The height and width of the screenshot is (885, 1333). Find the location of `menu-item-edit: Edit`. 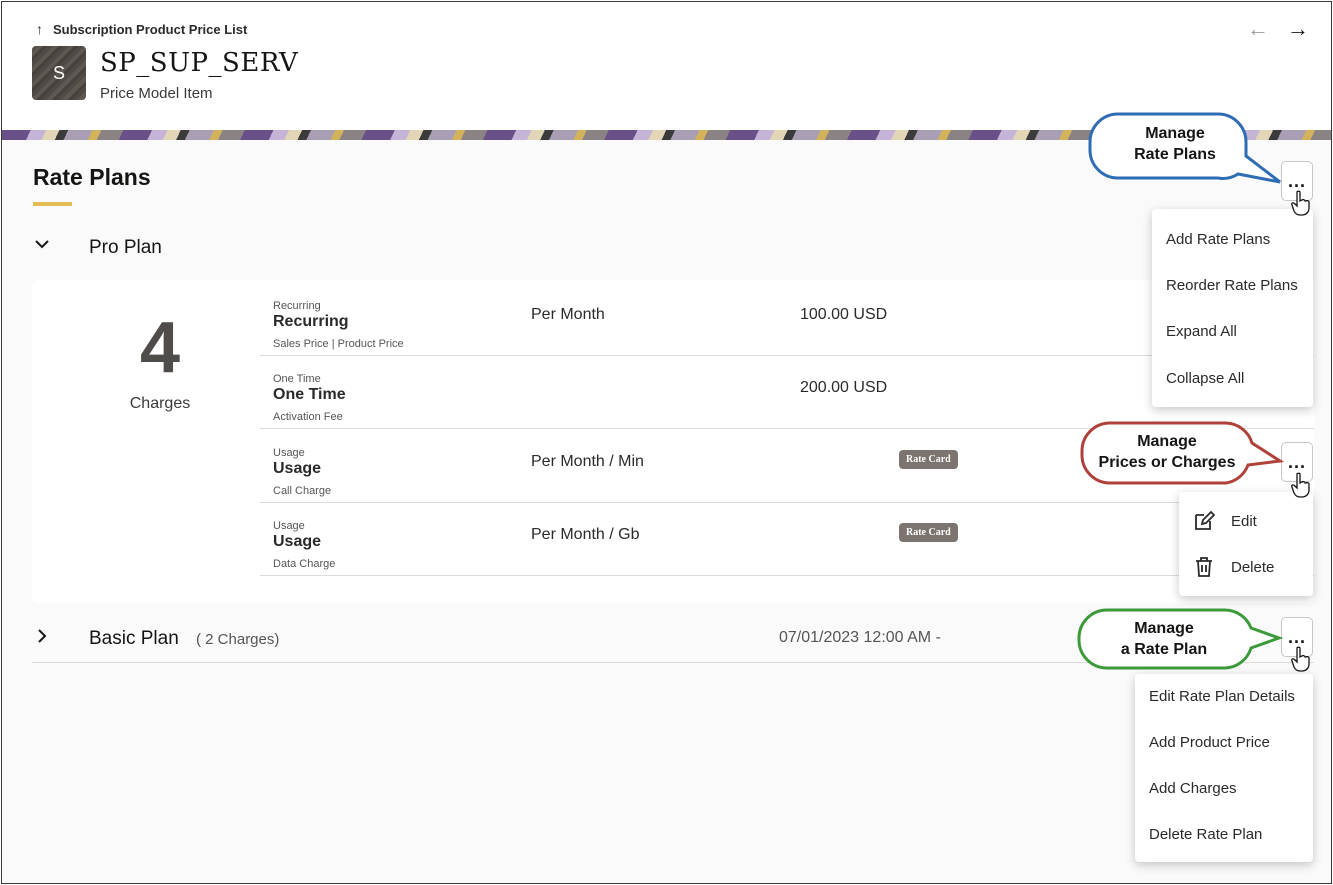

menu-item-edit: Edit is located at coordinates (1244, 521).